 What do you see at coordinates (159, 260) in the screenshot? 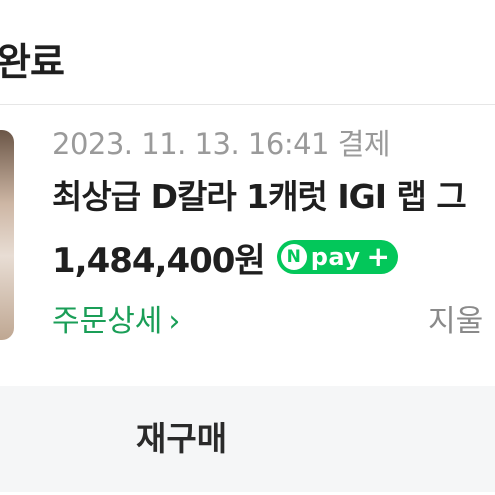
I see `product-price: 1,484,400원` at bounding box center [159, 260].